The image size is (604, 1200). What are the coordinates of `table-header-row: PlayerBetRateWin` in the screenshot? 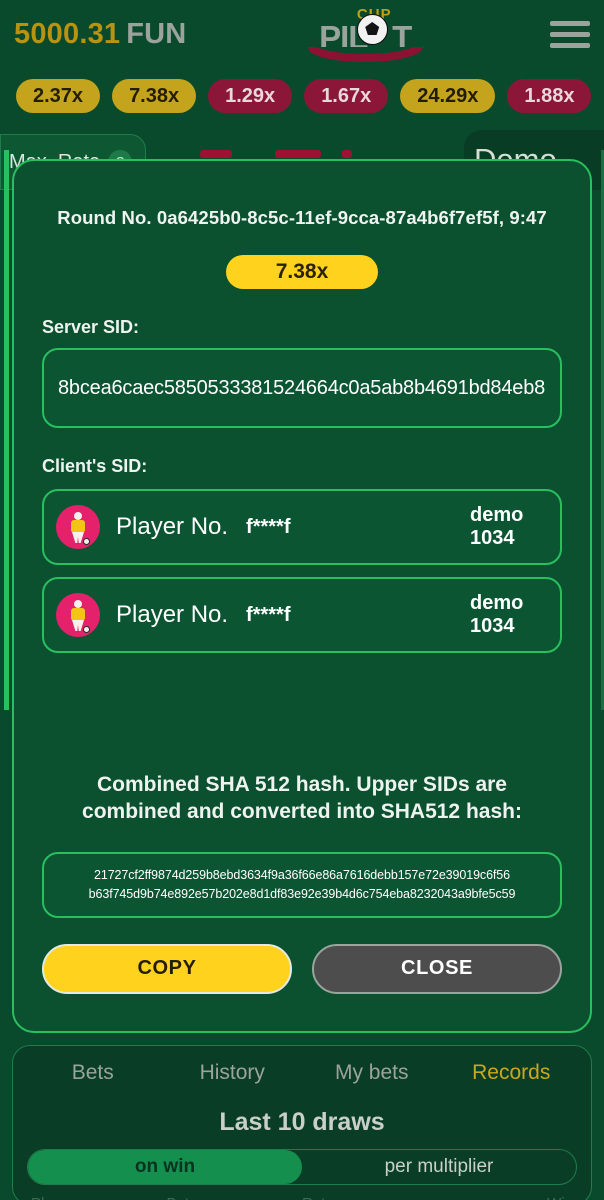 It's located at (302, 1197).